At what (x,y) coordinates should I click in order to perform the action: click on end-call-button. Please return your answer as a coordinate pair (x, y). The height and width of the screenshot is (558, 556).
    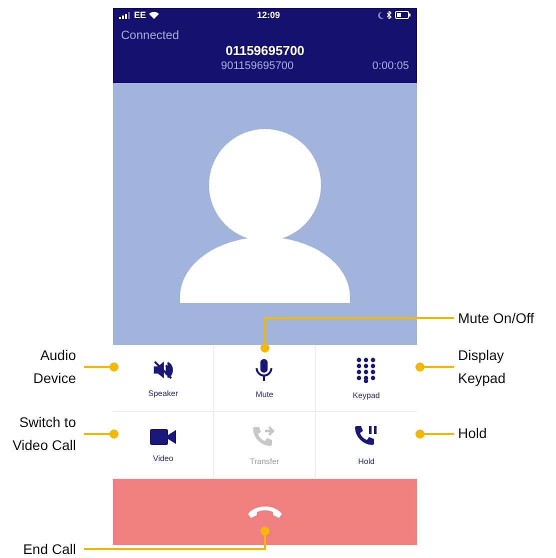
    Looking at the image, I should click on (265, 512).